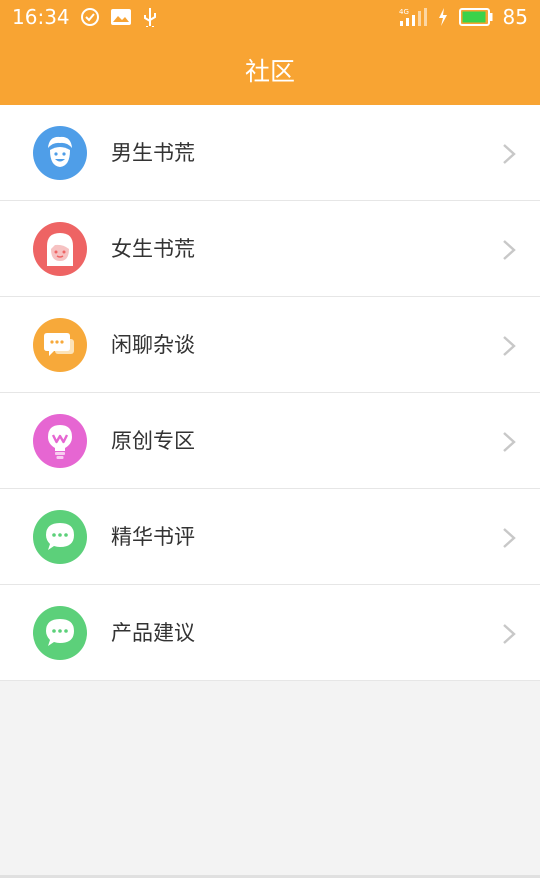 The width and height of the screenshot is (540, 878). What do you see at coordinates (153, 537) in the screenshot?
I see `list-item-label: 精华书评` at bounding box center [153, 537].